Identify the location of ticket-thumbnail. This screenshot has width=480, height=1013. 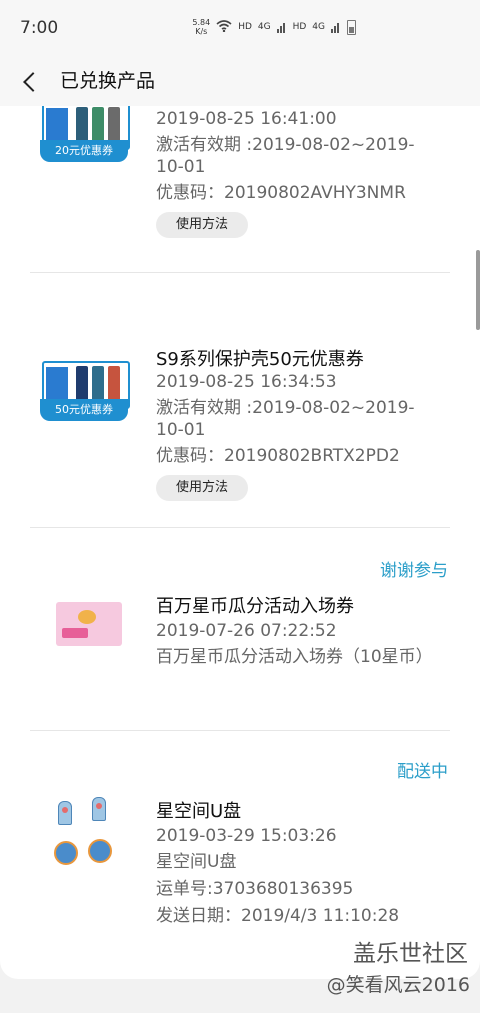
(89, 624).